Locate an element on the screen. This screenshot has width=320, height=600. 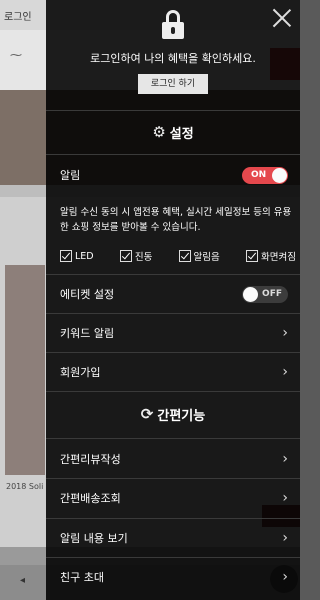
checkbox-label: 화면켜짐 is located at coordinates (278, 257).